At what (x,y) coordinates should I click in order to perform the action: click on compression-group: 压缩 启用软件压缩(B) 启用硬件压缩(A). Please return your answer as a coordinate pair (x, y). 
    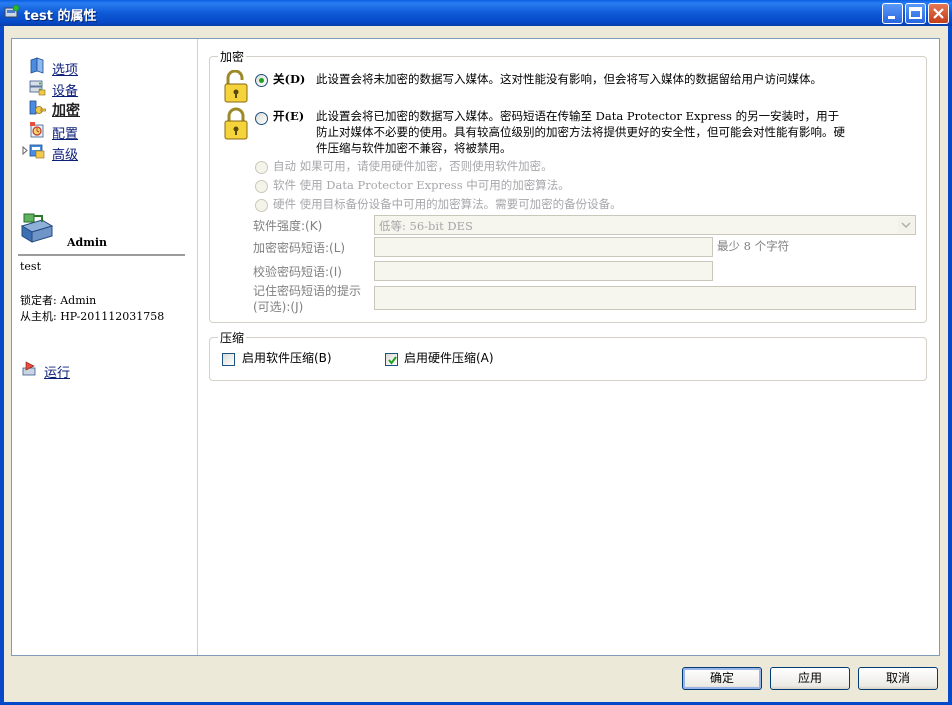
    Looking at the image, I should click on (568, 355).